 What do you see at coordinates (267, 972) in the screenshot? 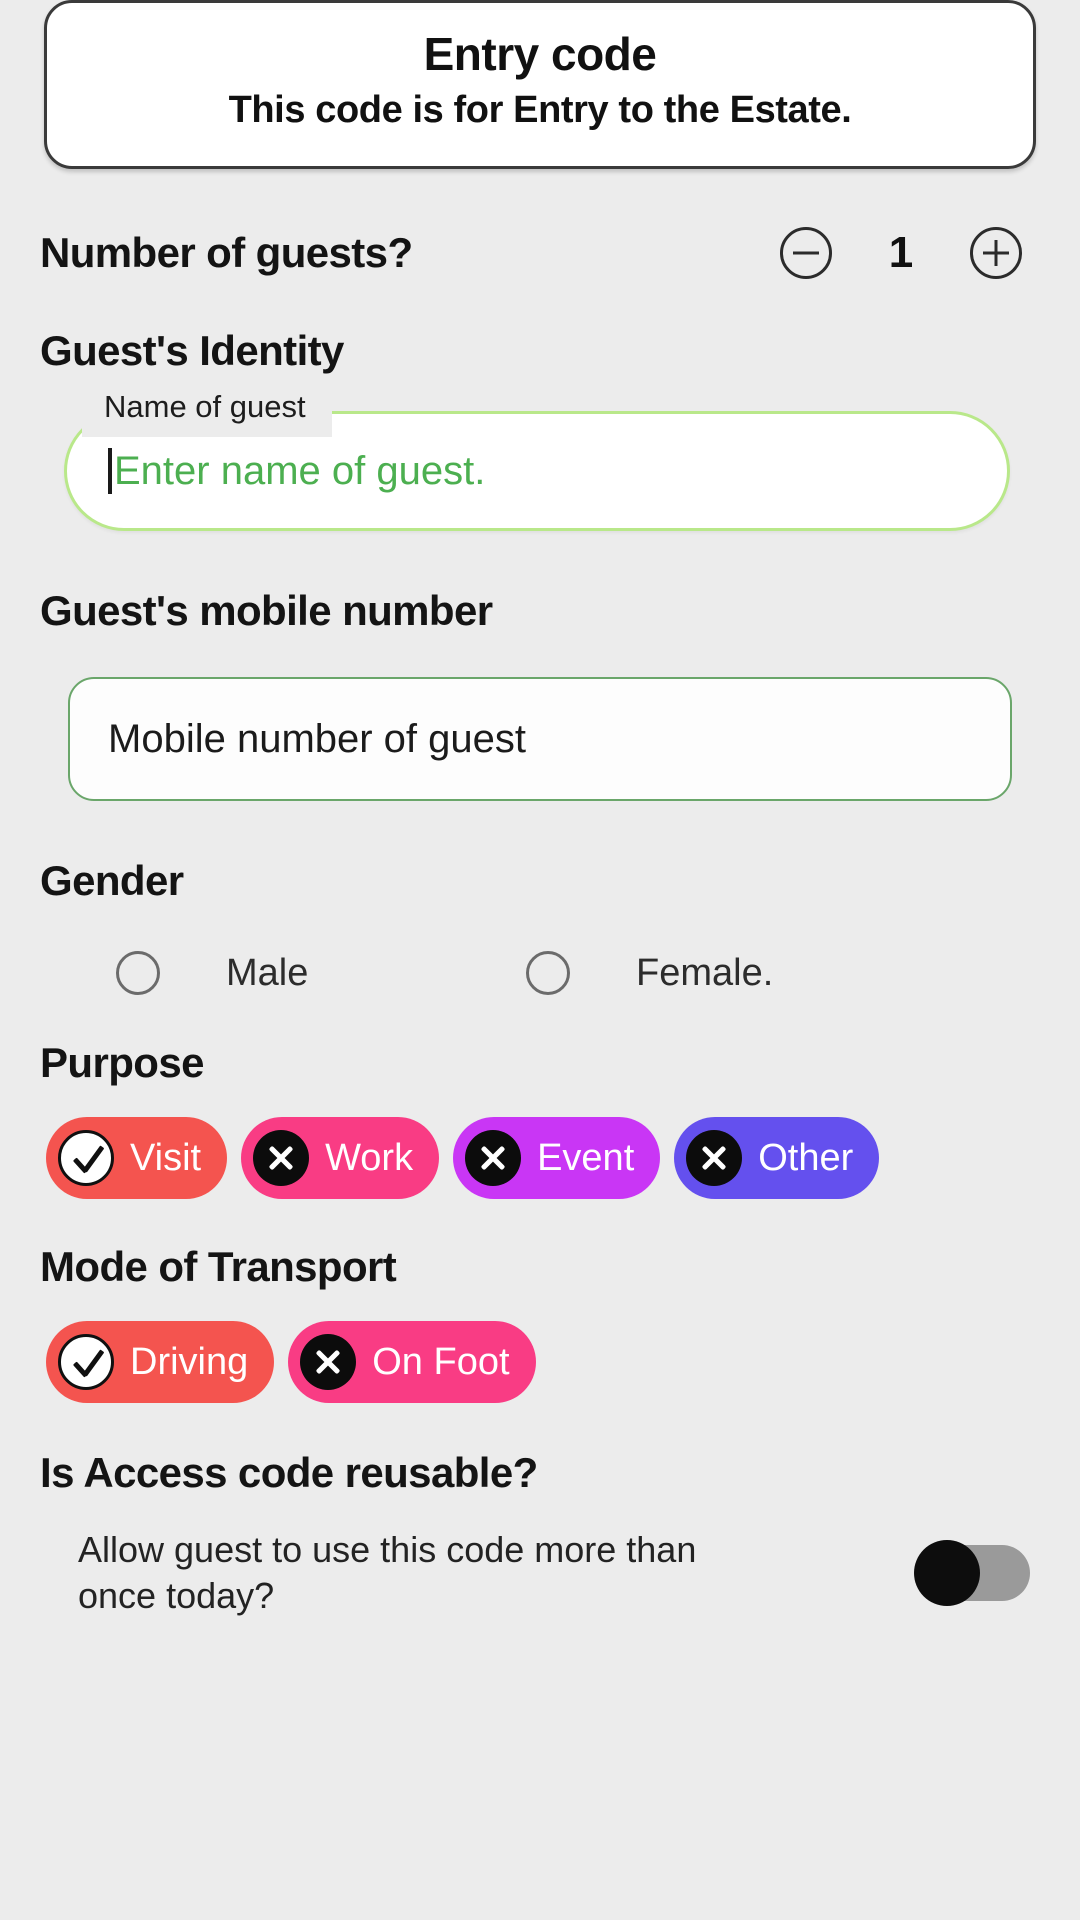
I see `gender-label-male: Male` at bounding box center [267, 972].